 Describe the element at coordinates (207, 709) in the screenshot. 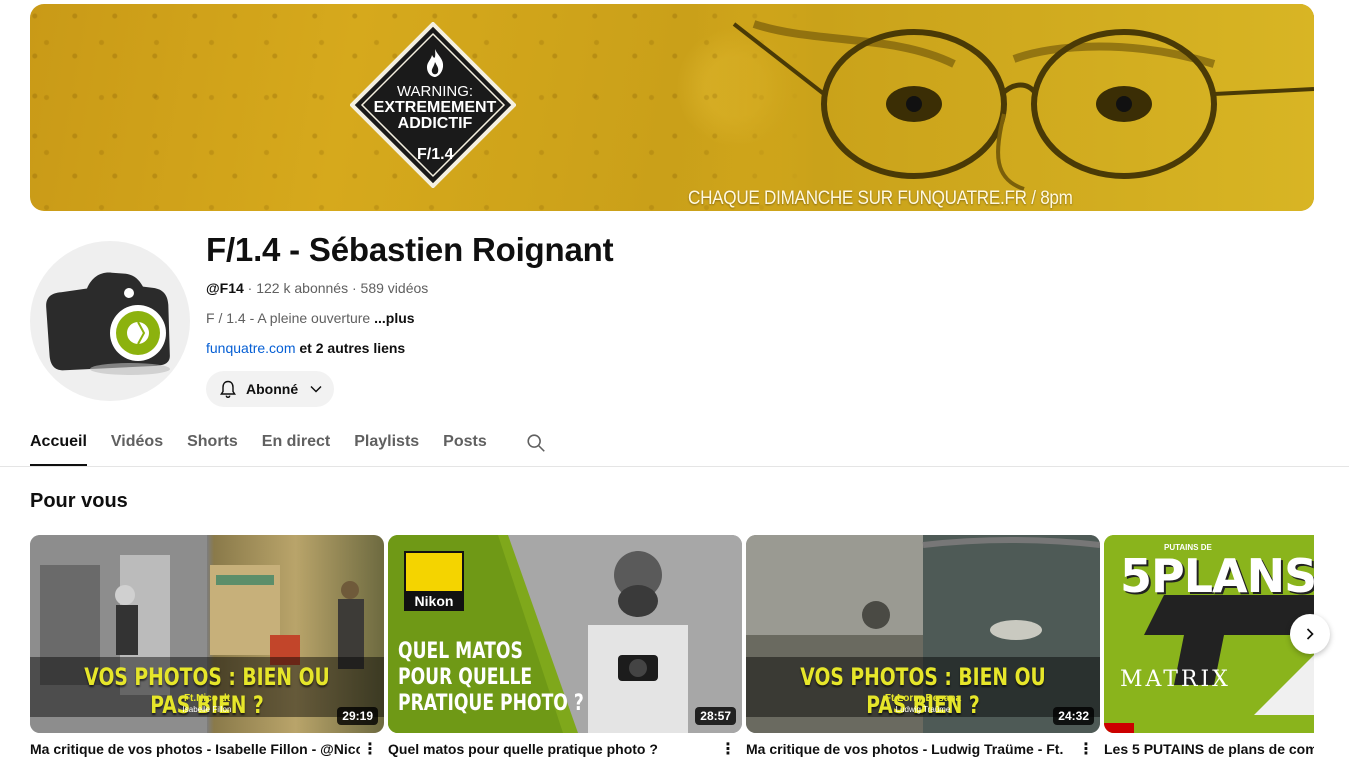

I see `thumbnail-caption: Isabelle Fillon` at that location.